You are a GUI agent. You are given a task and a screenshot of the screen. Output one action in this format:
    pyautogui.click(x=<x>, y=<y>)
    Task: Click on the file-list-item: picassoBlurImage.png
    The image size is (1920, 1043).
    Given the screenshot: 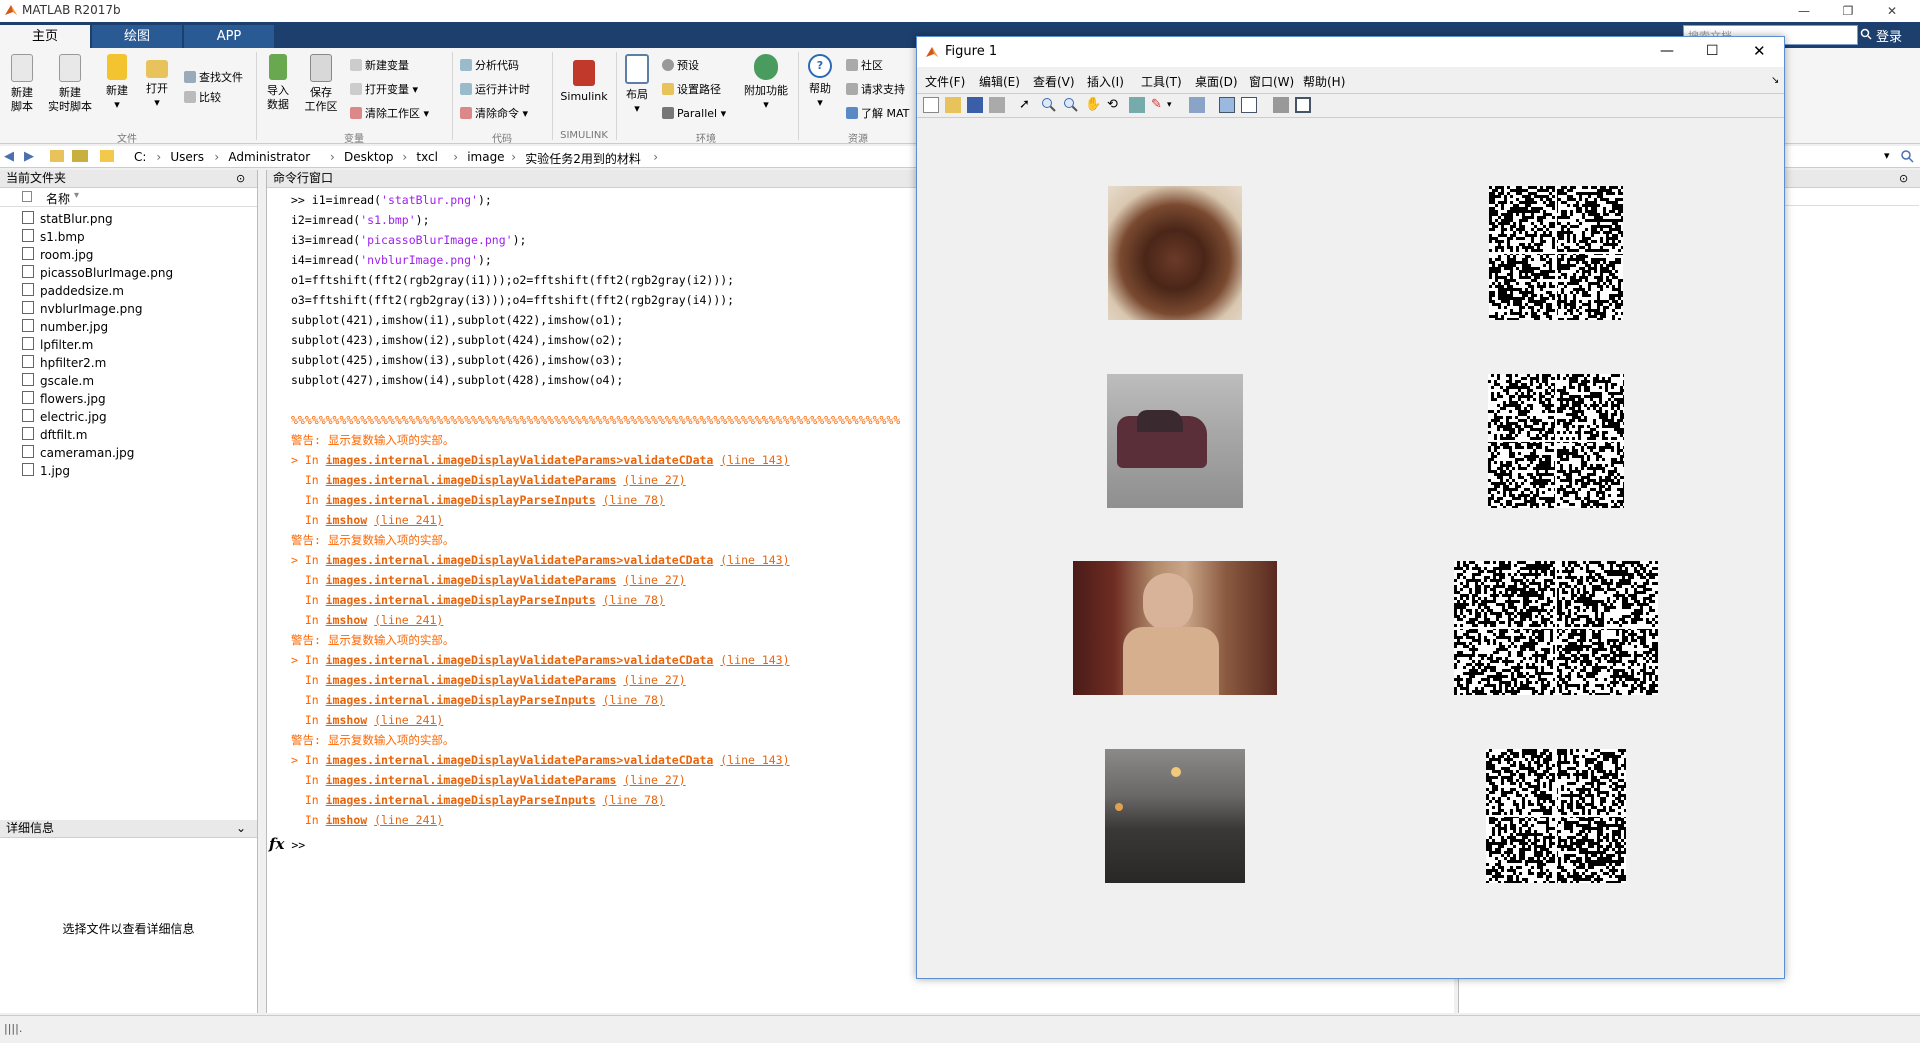 What is the action you would take?
    pyautogui.click(x=97, y=273)
    